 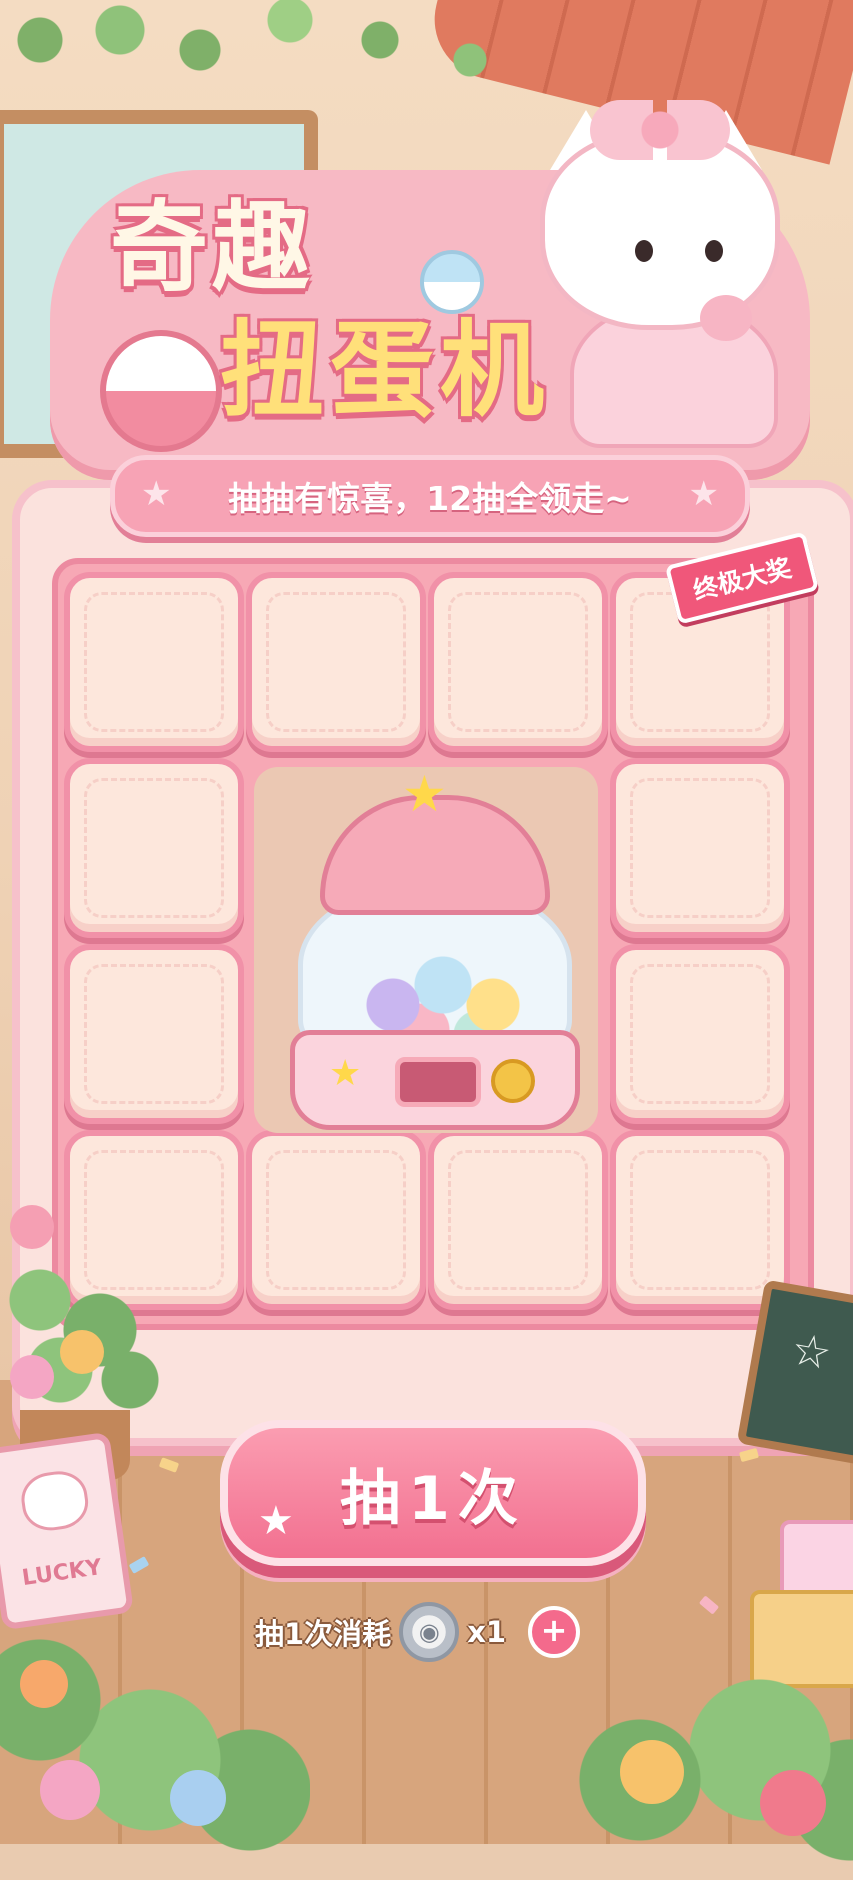 I want to click on capsule-slot, so click(x=438, y=1082).